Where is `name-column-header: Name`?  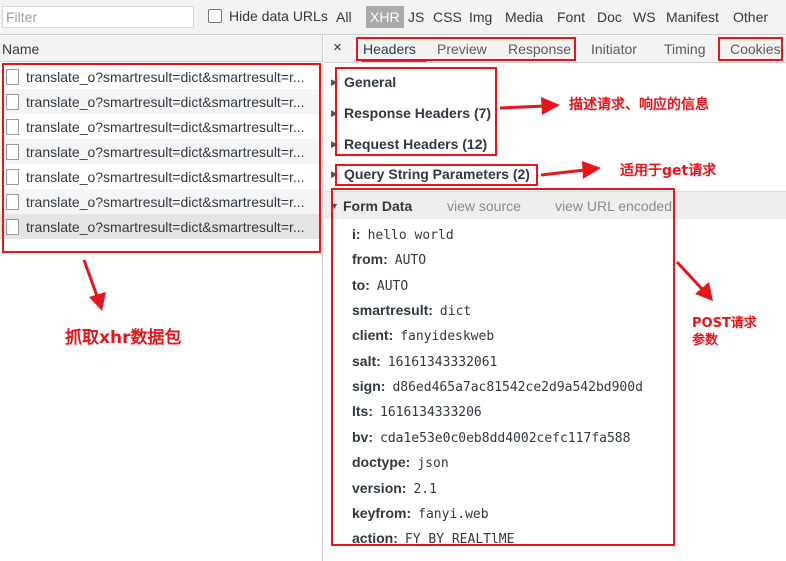 name-column-header: Name is located at coordinates (161, 48).